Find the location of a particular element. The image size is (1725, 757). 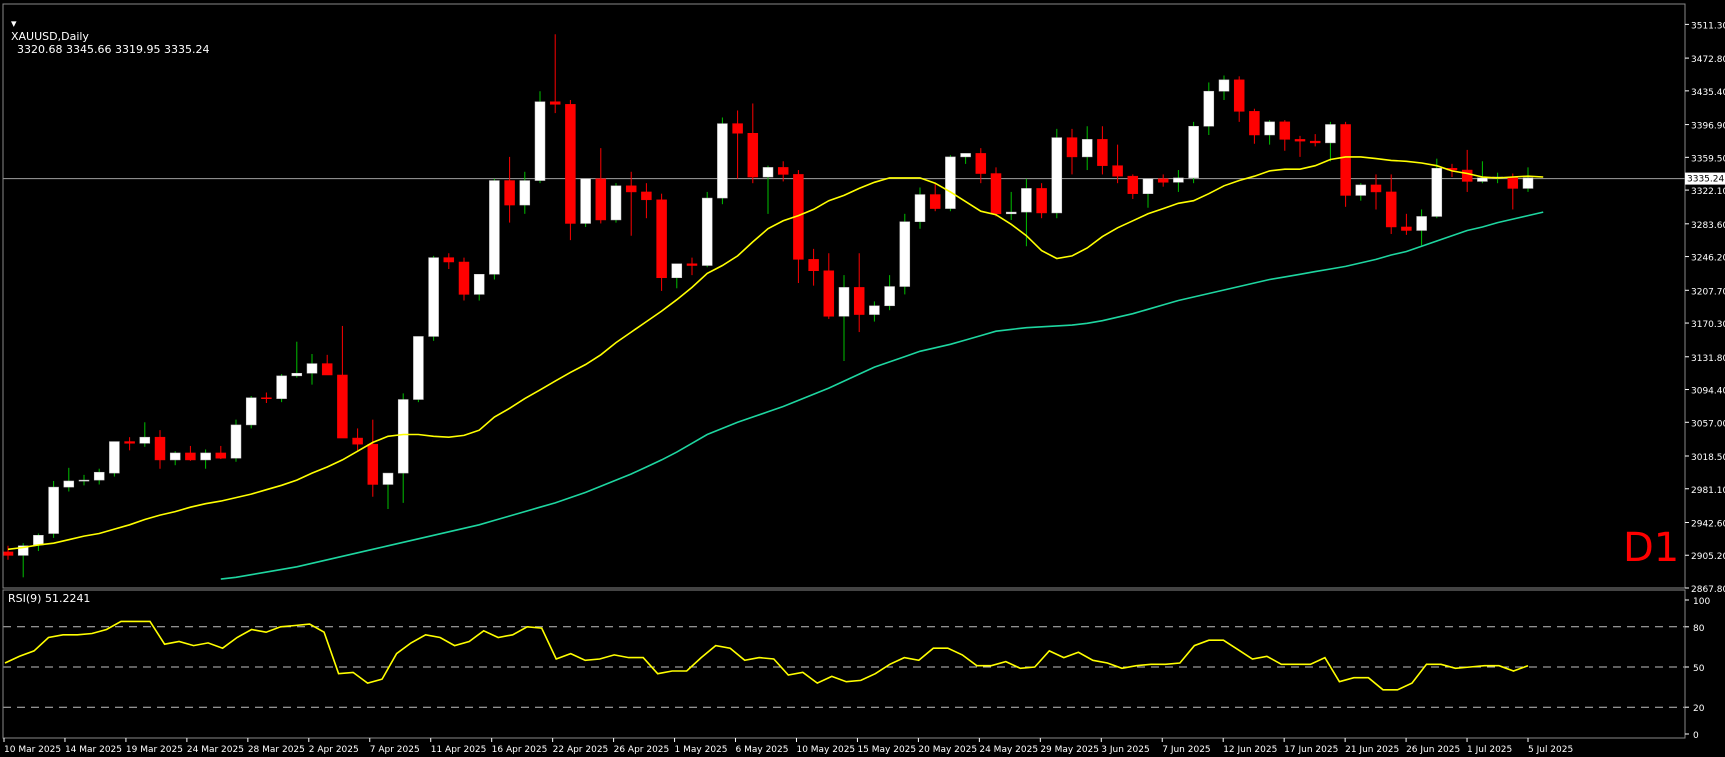

date-tick-label: 15 May 2025 is located at coordinates (886, 750).